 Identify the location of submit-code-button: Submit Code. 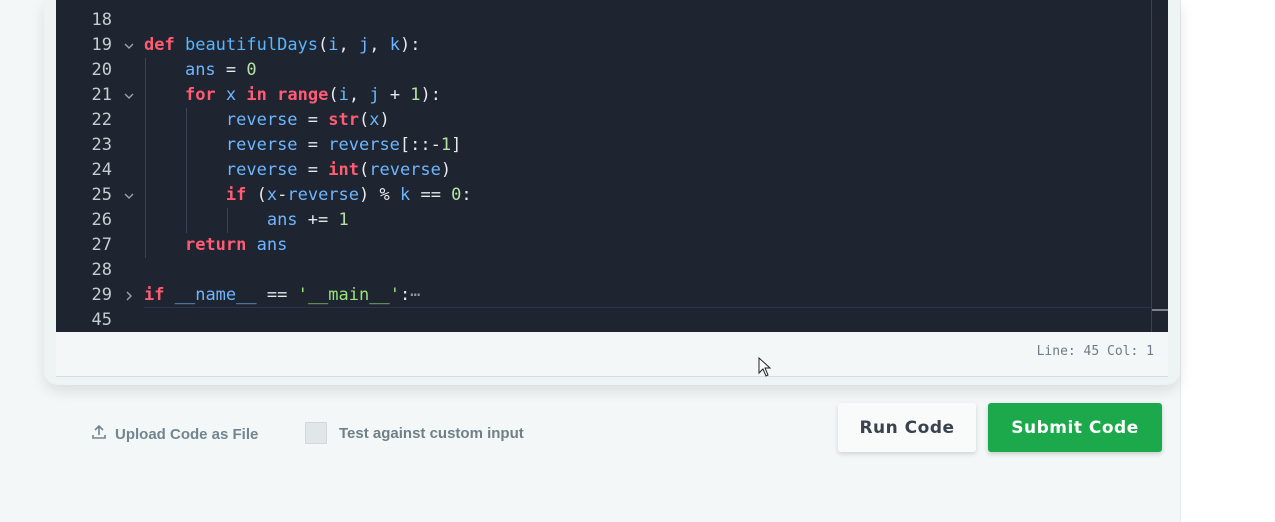
(1075, 427).